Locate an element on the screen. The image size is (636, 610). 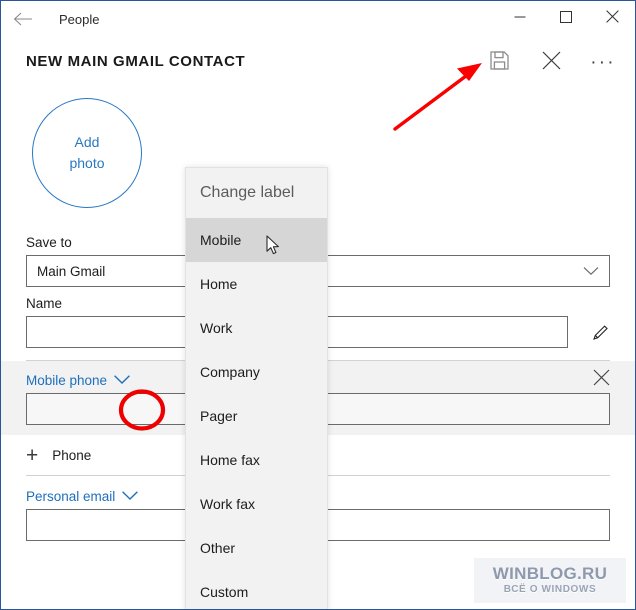
flyout-item-work-fax: Work fax is located at coordinates (256, 504).